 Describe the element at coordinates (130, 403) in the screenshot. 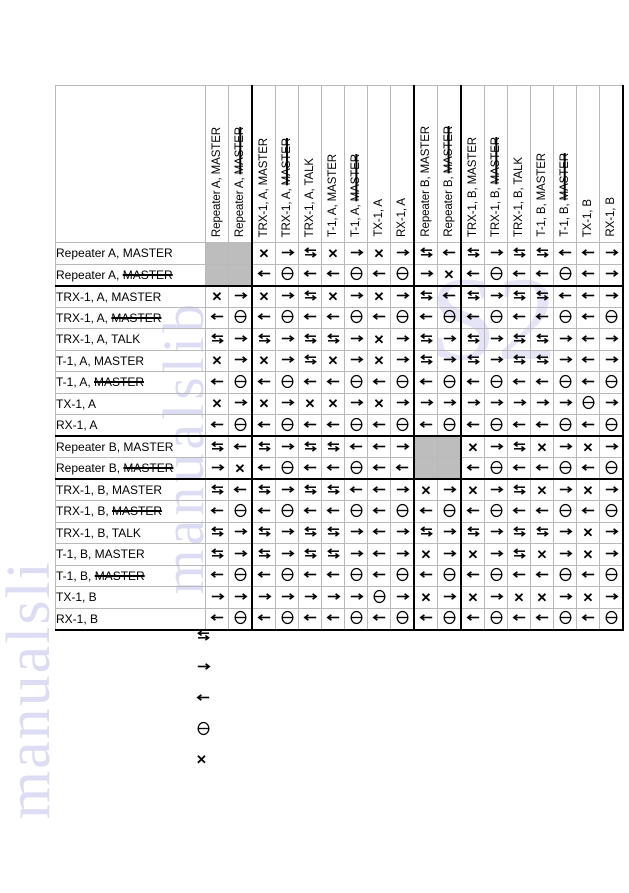

I see `row-header-label: TX-1, A` at that location.